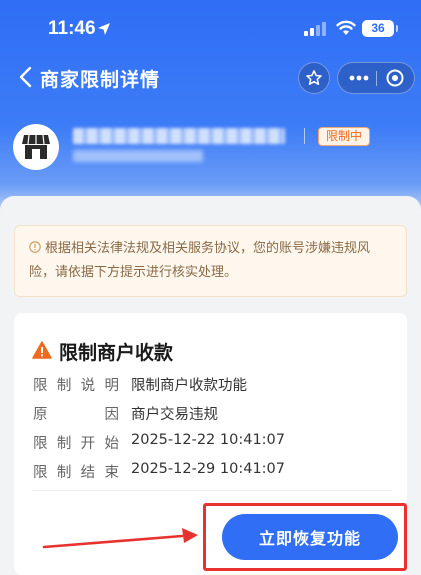 Image resolution: width=421 pixels, height=575 pixels. What do you see at coordinates (35, 247) in the screenshot?
I see `info-icon` at bounding box center [35, 247].